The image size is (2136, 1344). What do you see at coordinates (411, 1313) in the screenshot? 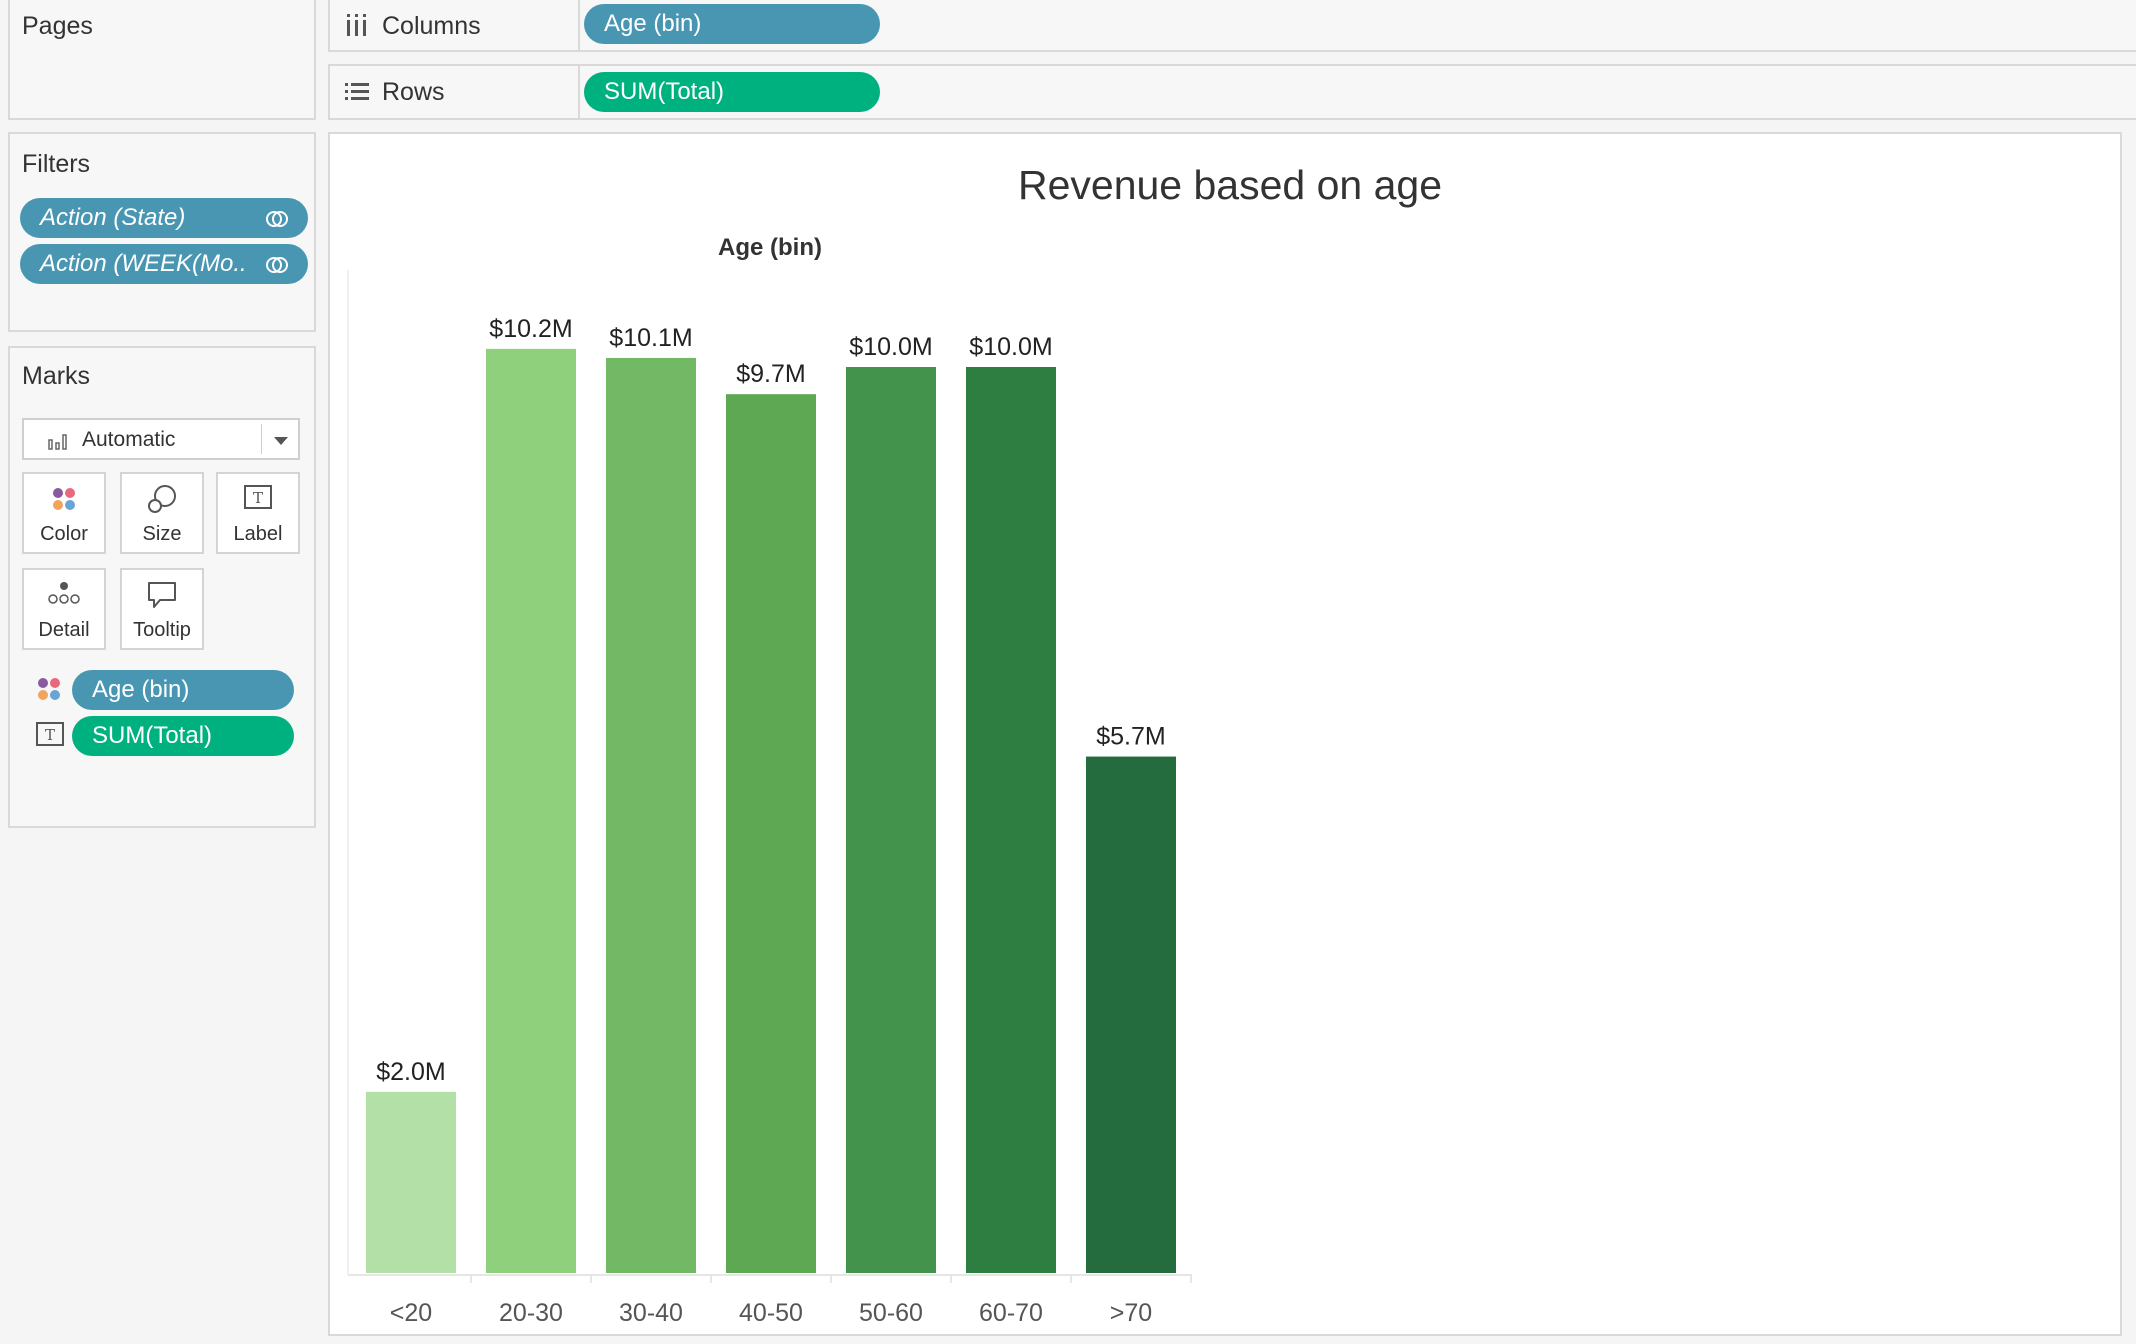
I see `x-tick-label: <20` at bounding box center [411, 1313].